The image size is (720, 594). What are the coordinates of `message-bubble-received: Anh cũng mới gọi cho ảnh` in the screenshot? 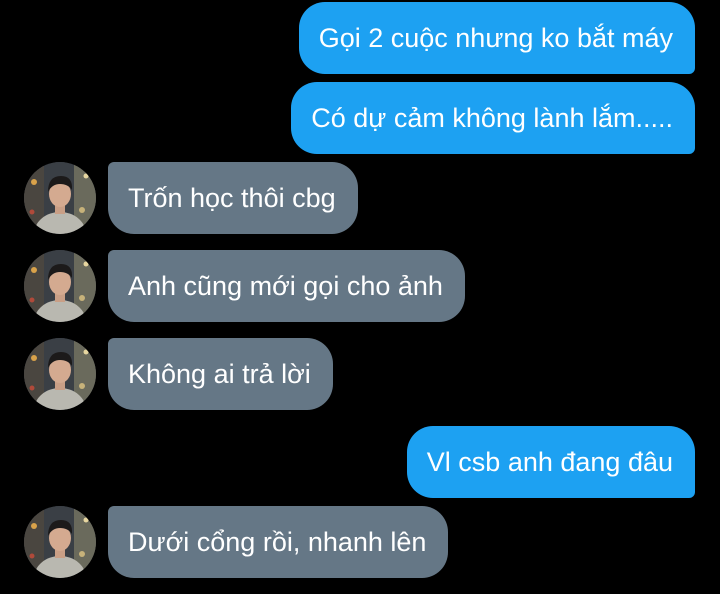 It's located at (286, 286).